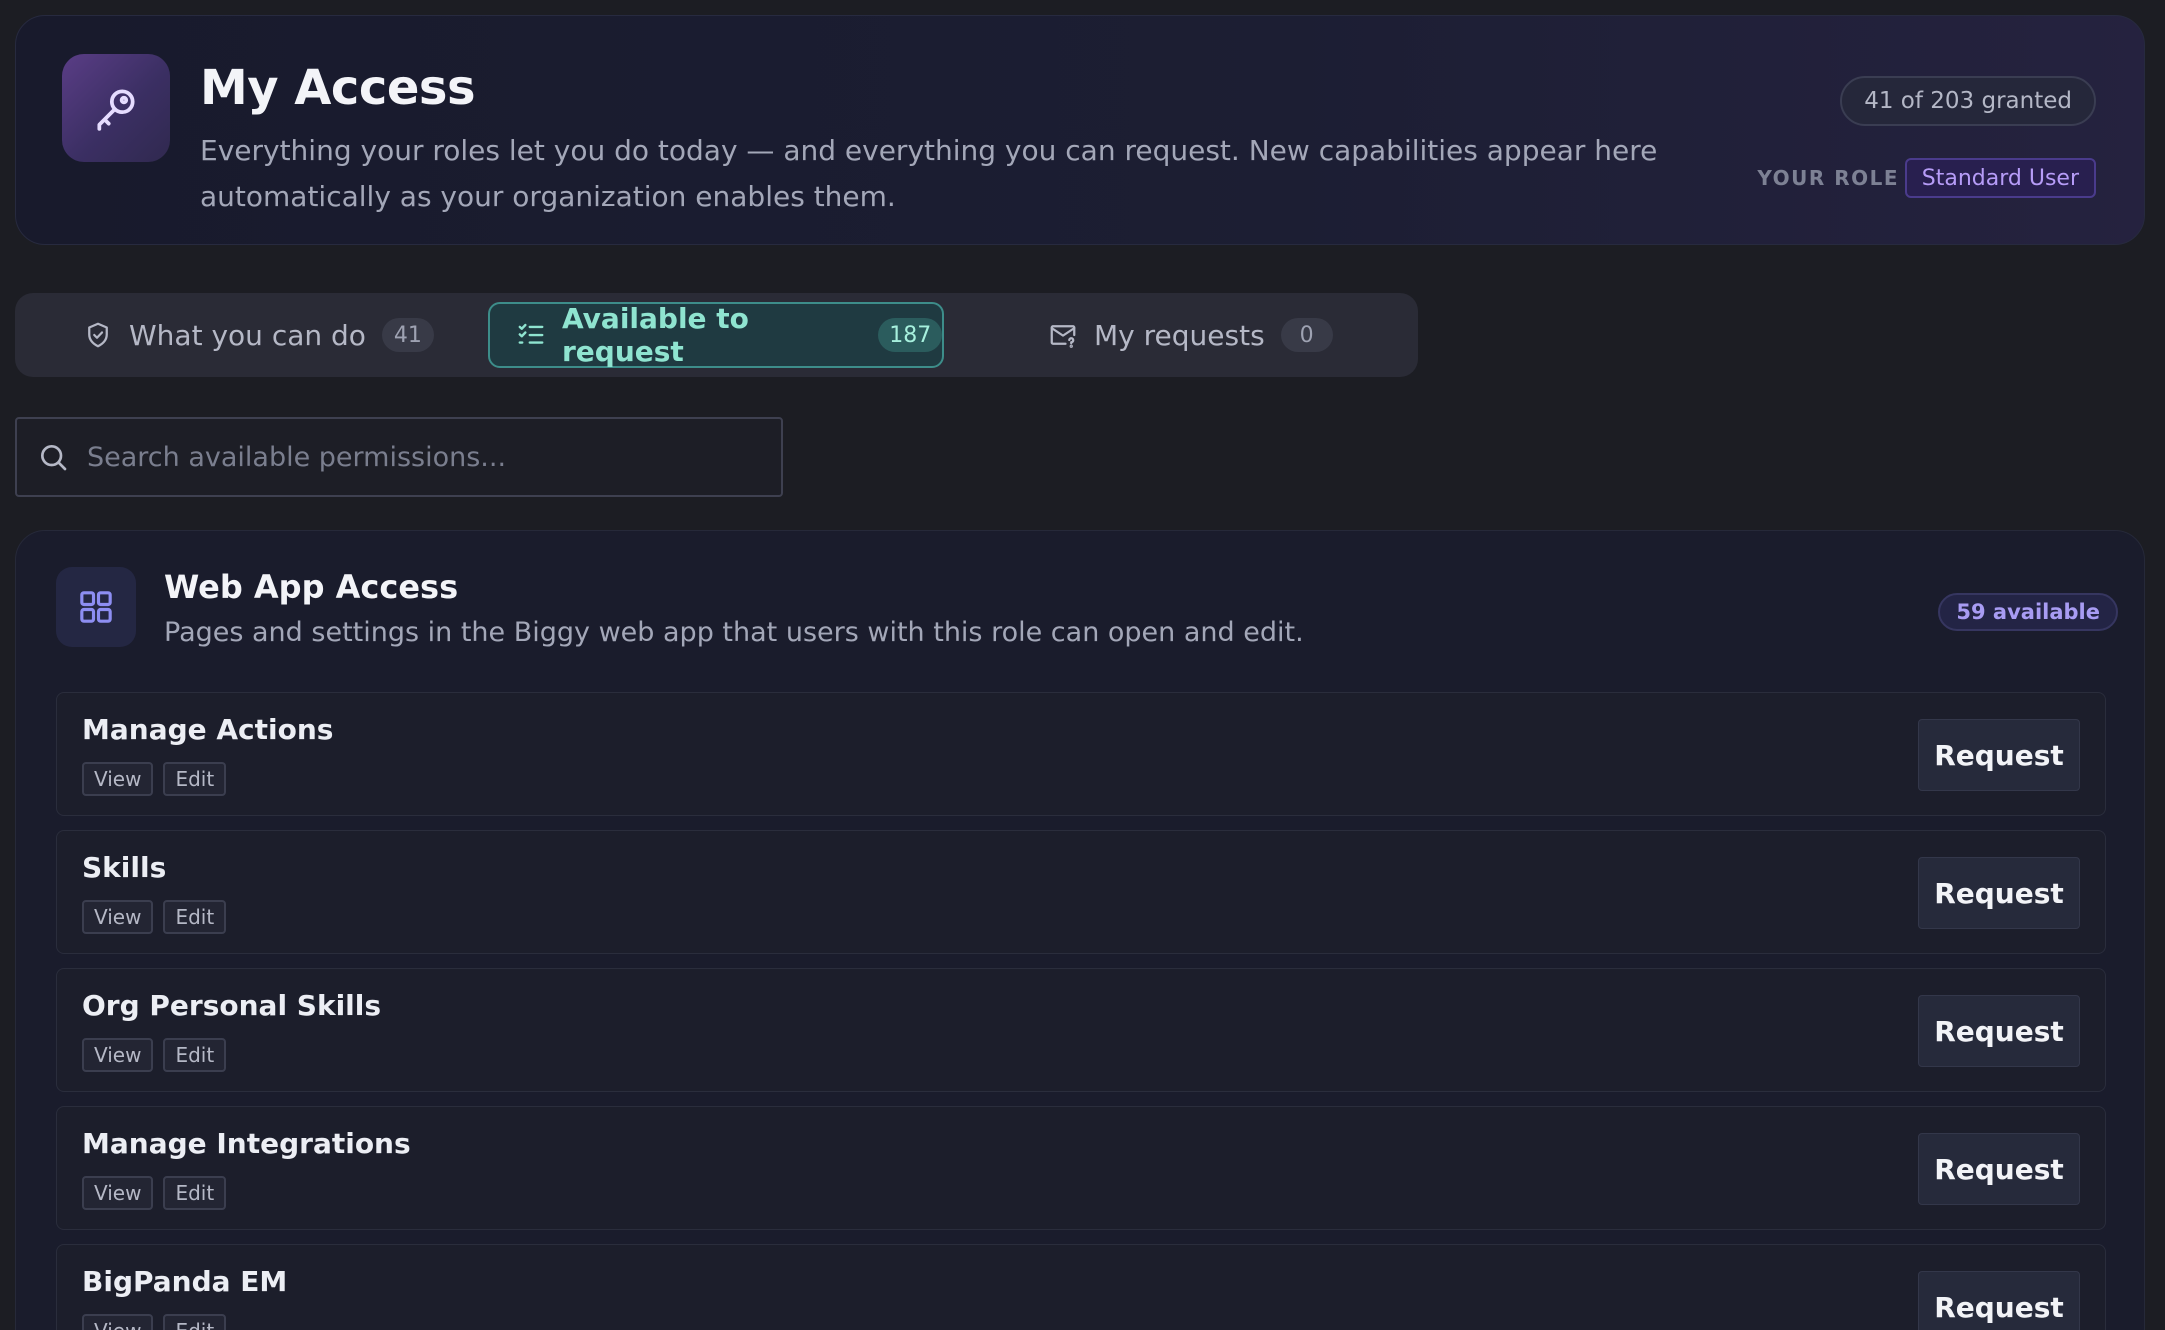 Image resolution: width=2165 pixels, height=1330 pixels. I want to click on search-box, so click(399, 457).